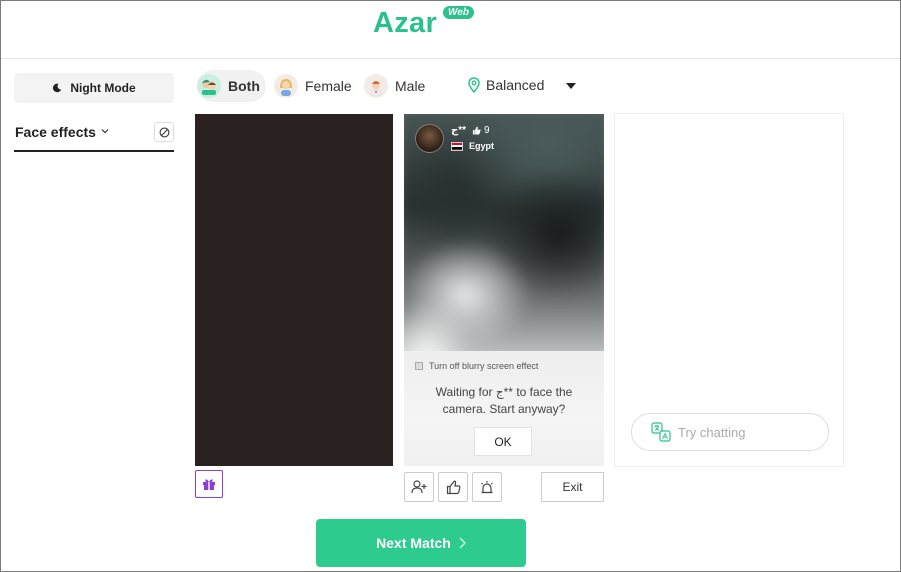  I want to click on blurry-effect-option: Turn off blurry screen effect, so click(476, 366).